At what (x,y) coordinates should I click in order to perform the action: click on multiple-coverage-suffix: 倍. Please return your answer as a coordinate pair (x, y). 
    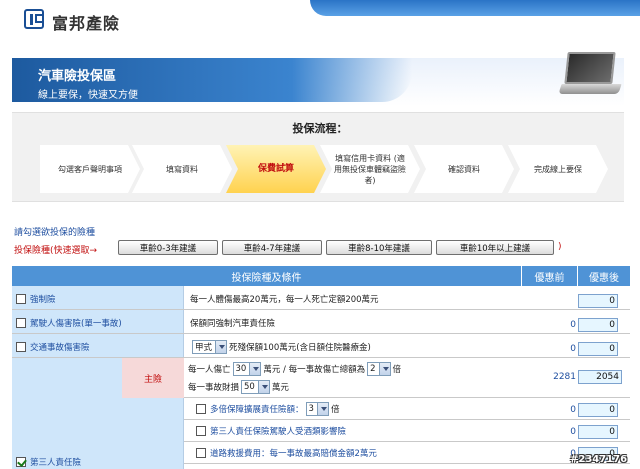
    Looking at the image, I should click on (335, 410).